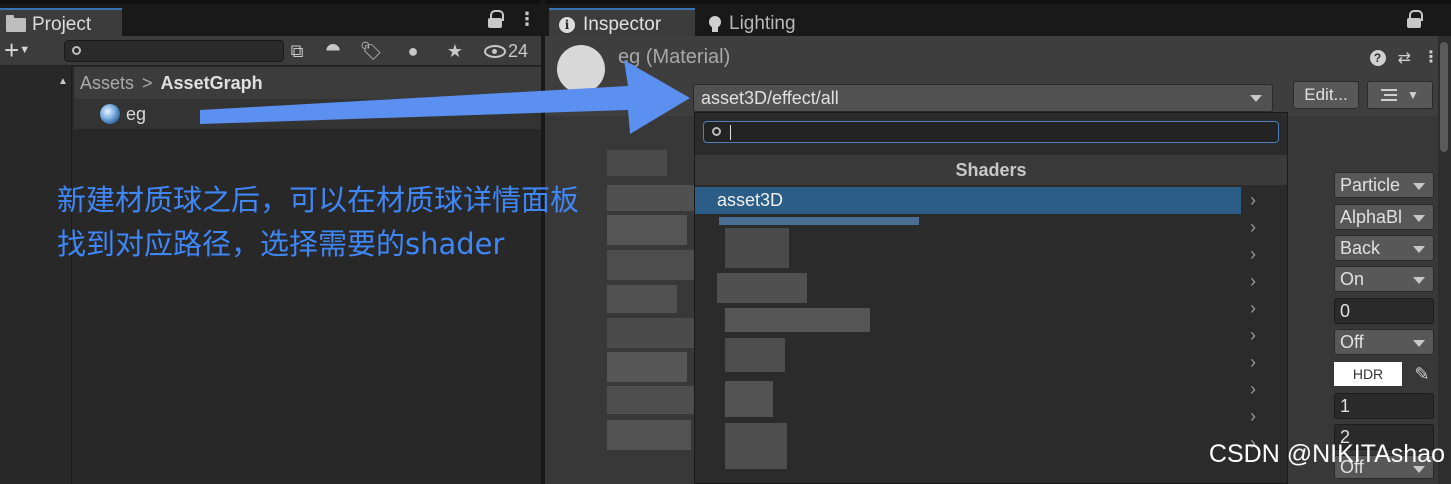 This screenshot has height=484, width=1451. Describe the element at coordinates (318, 200) in the screenshot. I see `annotation-line-1: 新建材质球之后，可以在材质球详情面板` at that location.